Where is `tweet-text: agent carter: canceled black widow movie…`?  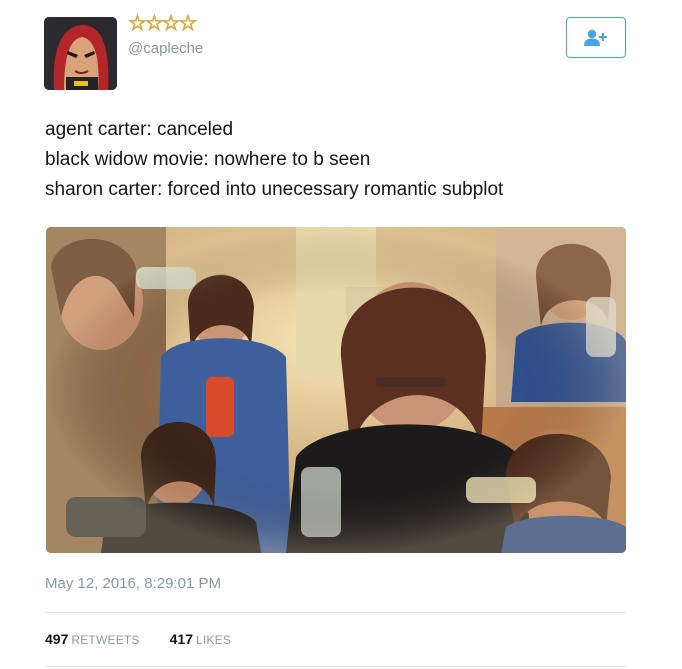
tweet-text: agent carter: canceled black widow movie… is located at coordinates (274, 160).